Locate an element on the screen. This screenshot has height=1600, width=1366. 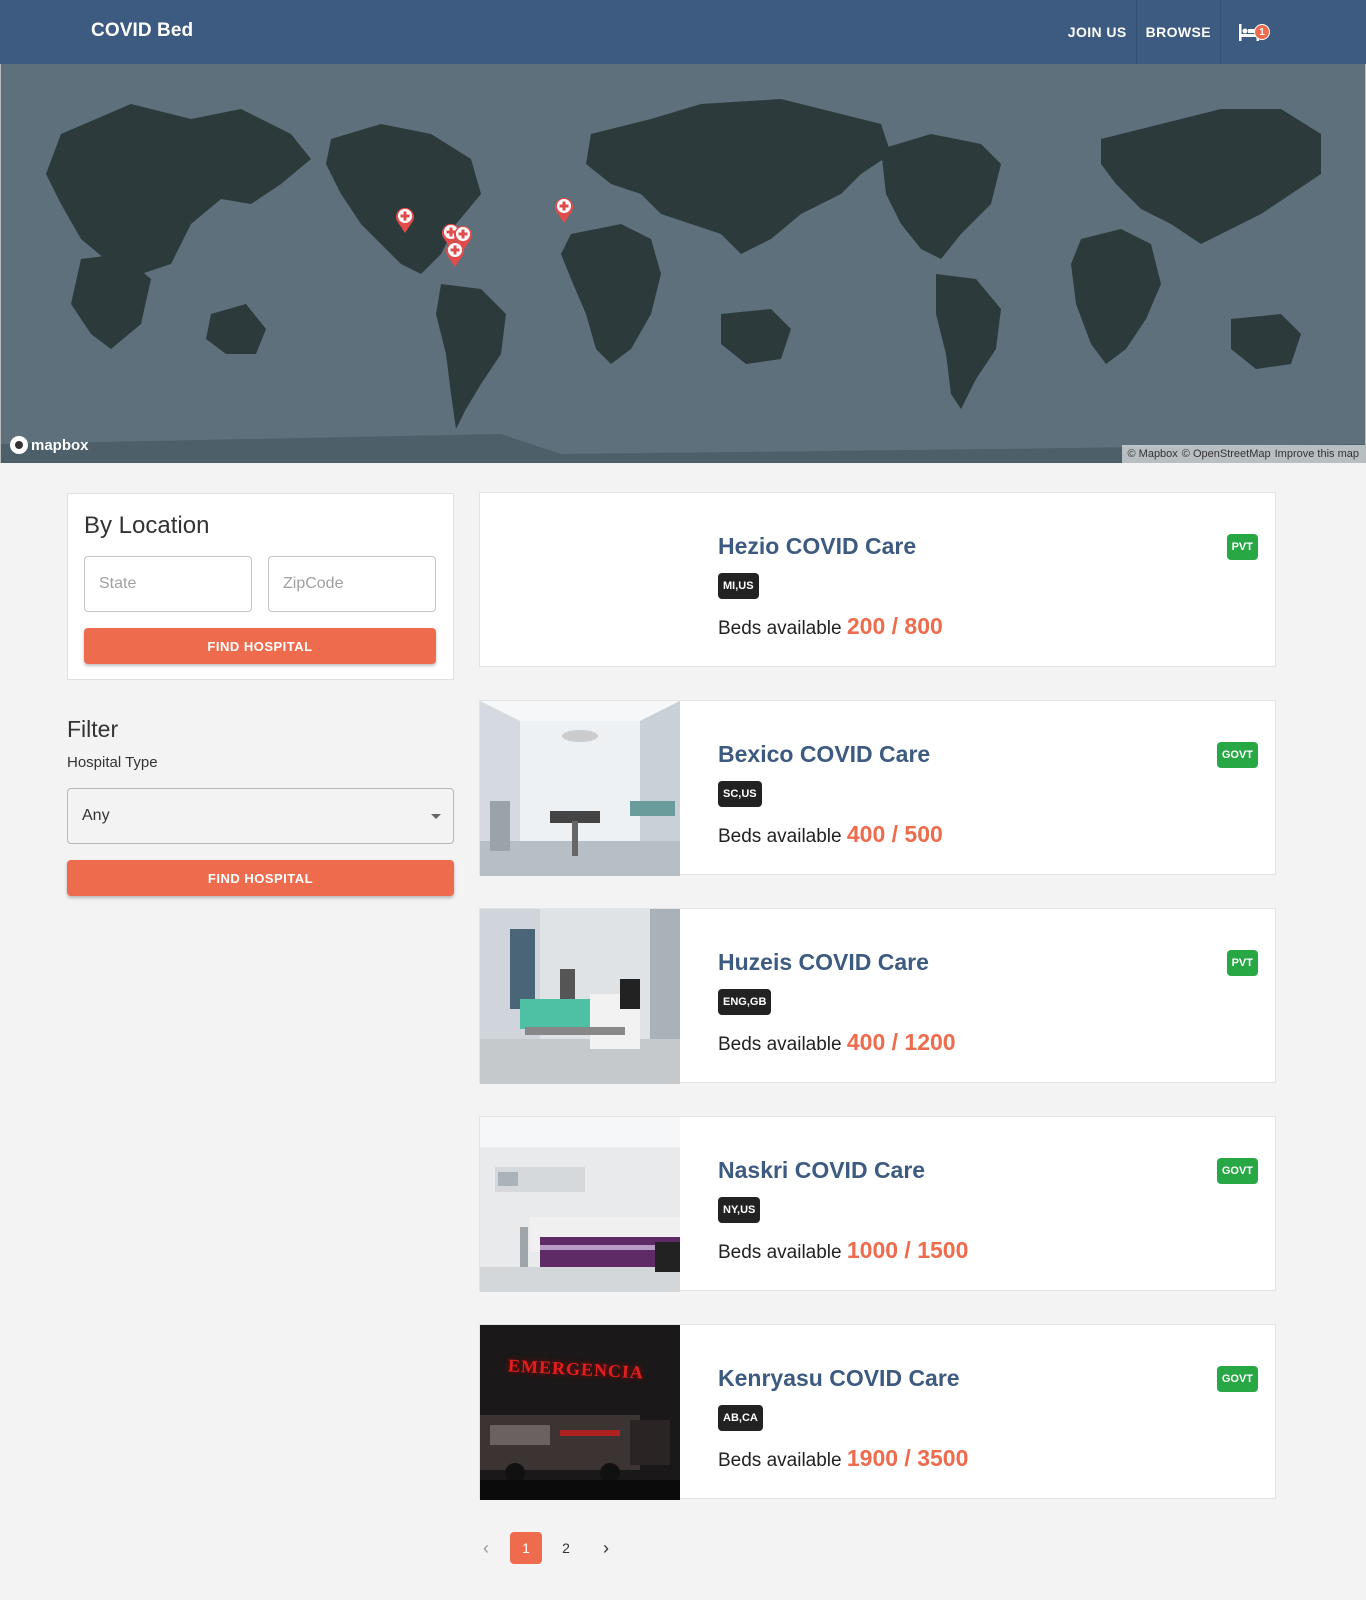
beds-available: Beds available 200 / 800 is located at coordinates (830, 626).